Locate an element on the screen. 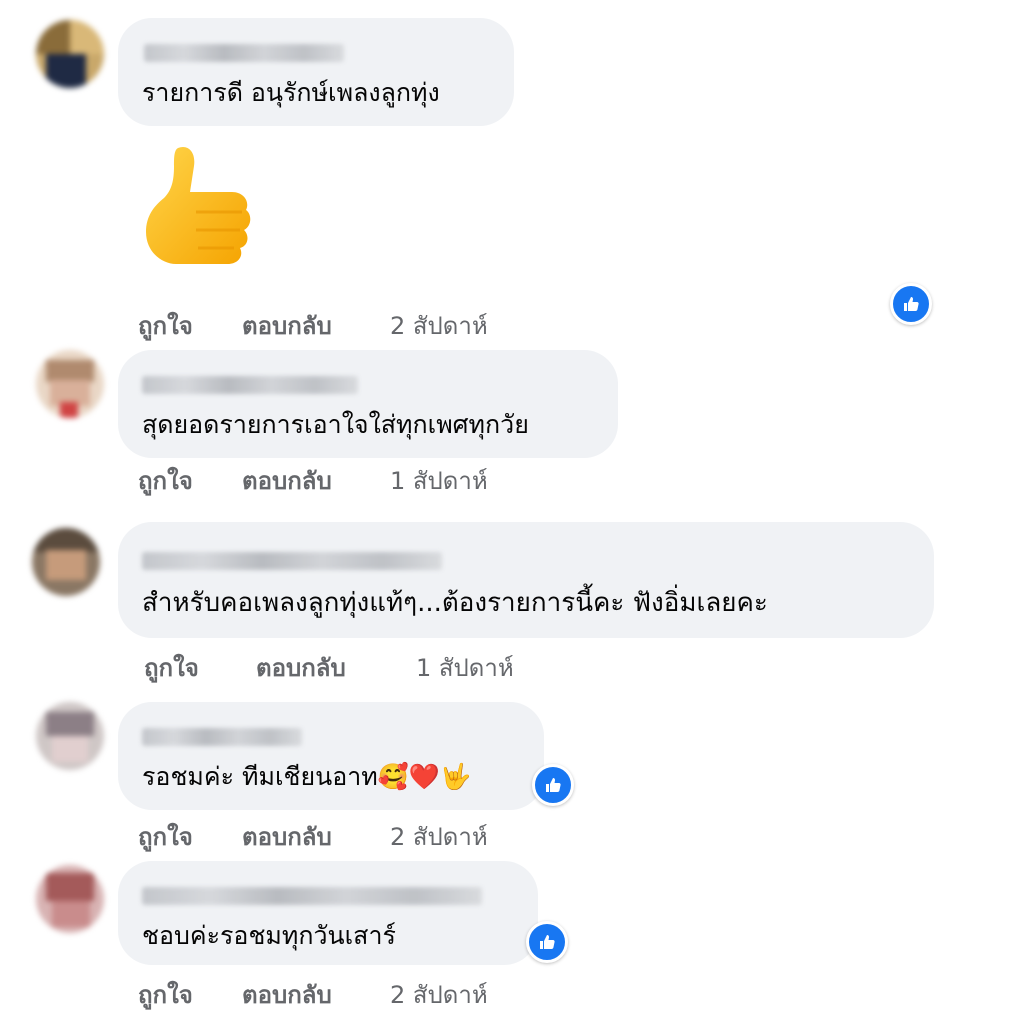 This screenshot has height=1022, width=1024. comment-bubble: รอชมค่ะ ทีมเชียนอาท🥰❤️🤟 is located at coordinates (331, 756).